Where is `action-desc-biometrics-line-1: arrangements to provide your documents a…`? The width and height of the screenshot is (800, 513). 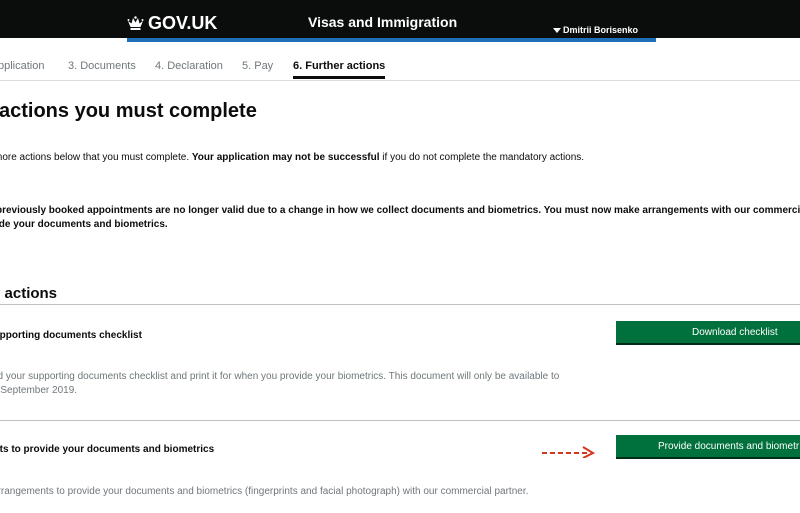
action-desc-biometrics-line-1: arrangements to provide your documents a… is located at coordinates (264, 491).